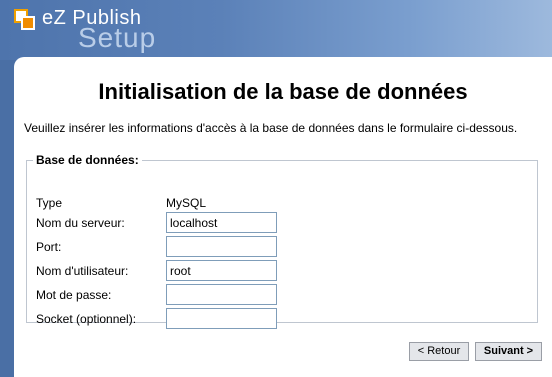  I want to click on server-label: Nom du serveur:, so click(80, 223).